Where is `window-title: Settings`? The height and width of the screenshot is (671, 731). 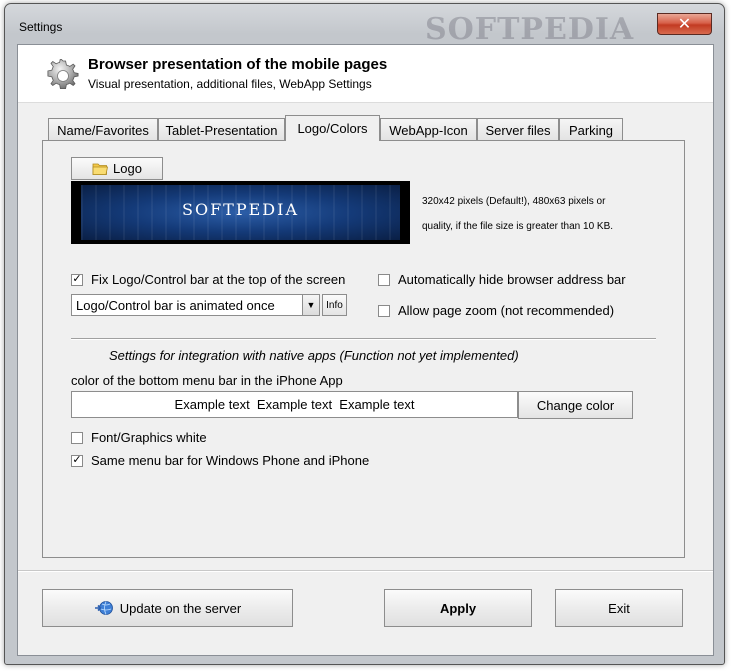 window-title: Settings is located at coordinates (41, 27).